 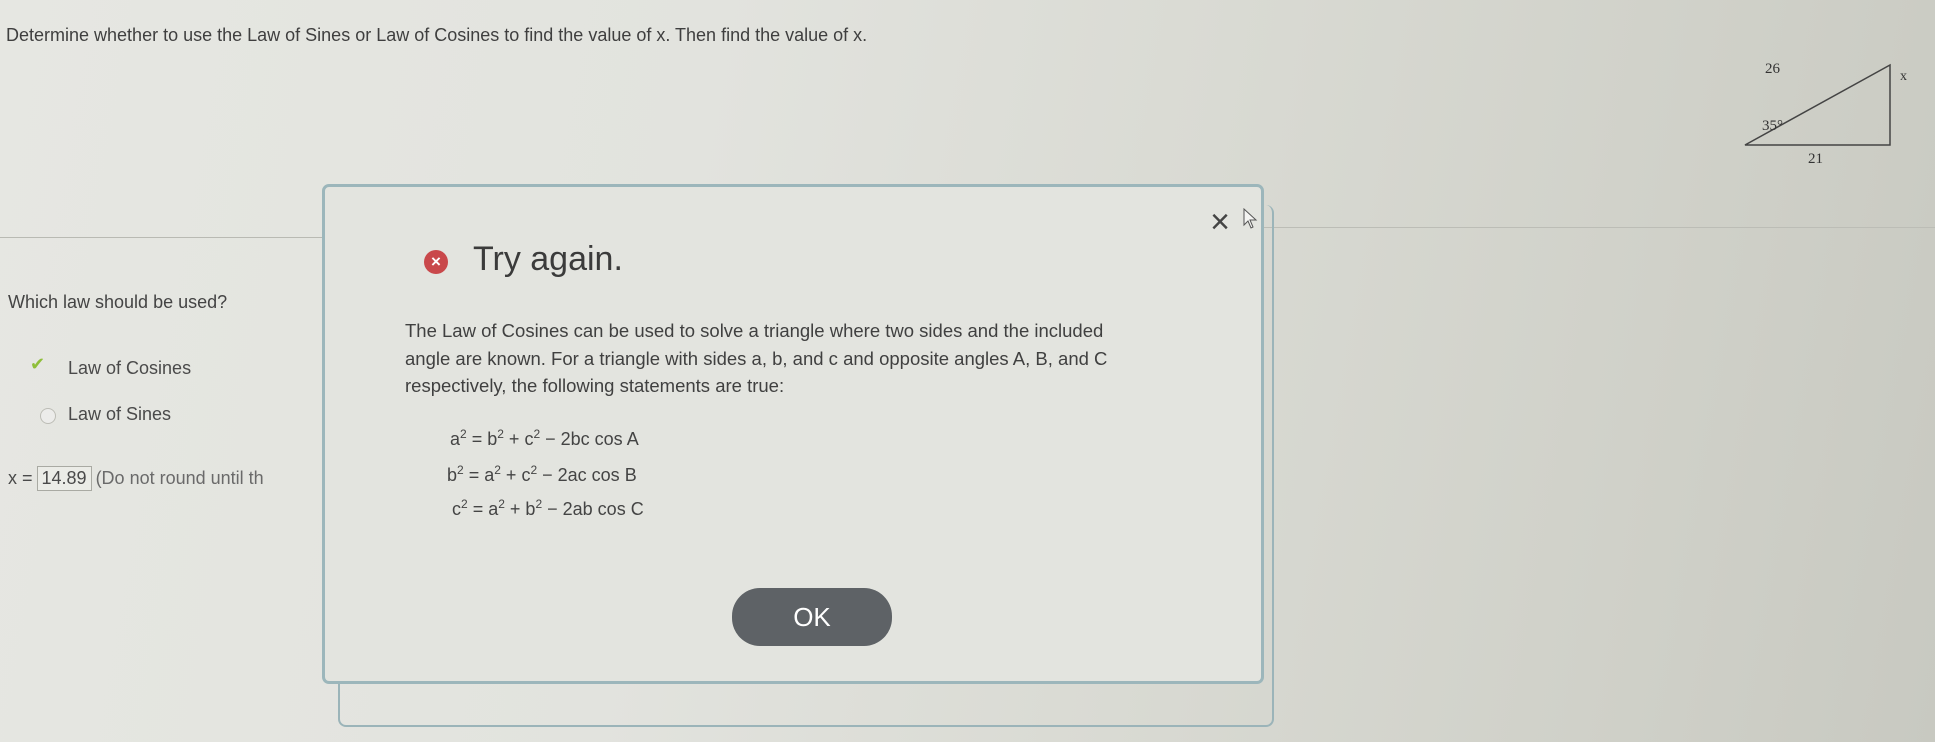 What do you see at coordinates (118, 302) in the screenshot?
I see `law-question: Which law should be used?` at bounding box center [118, 302].